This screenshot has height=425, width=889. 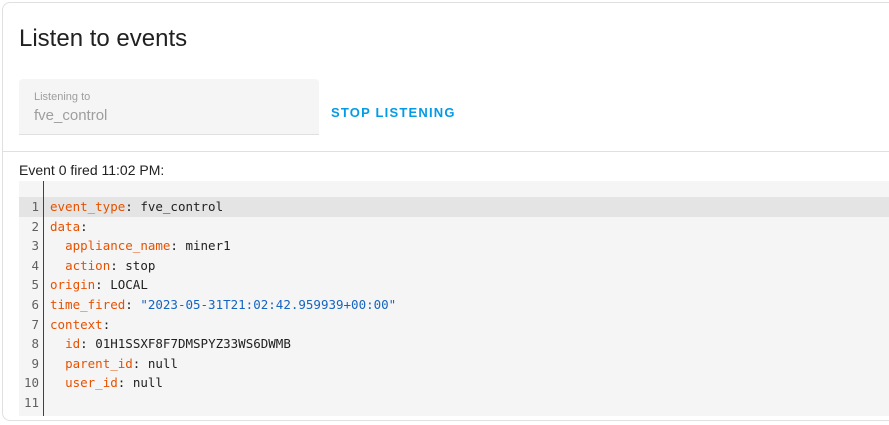 What do you see at coordinates (446, 151) in the screenshot?
I see `divider` at bounding box center [446, 151].